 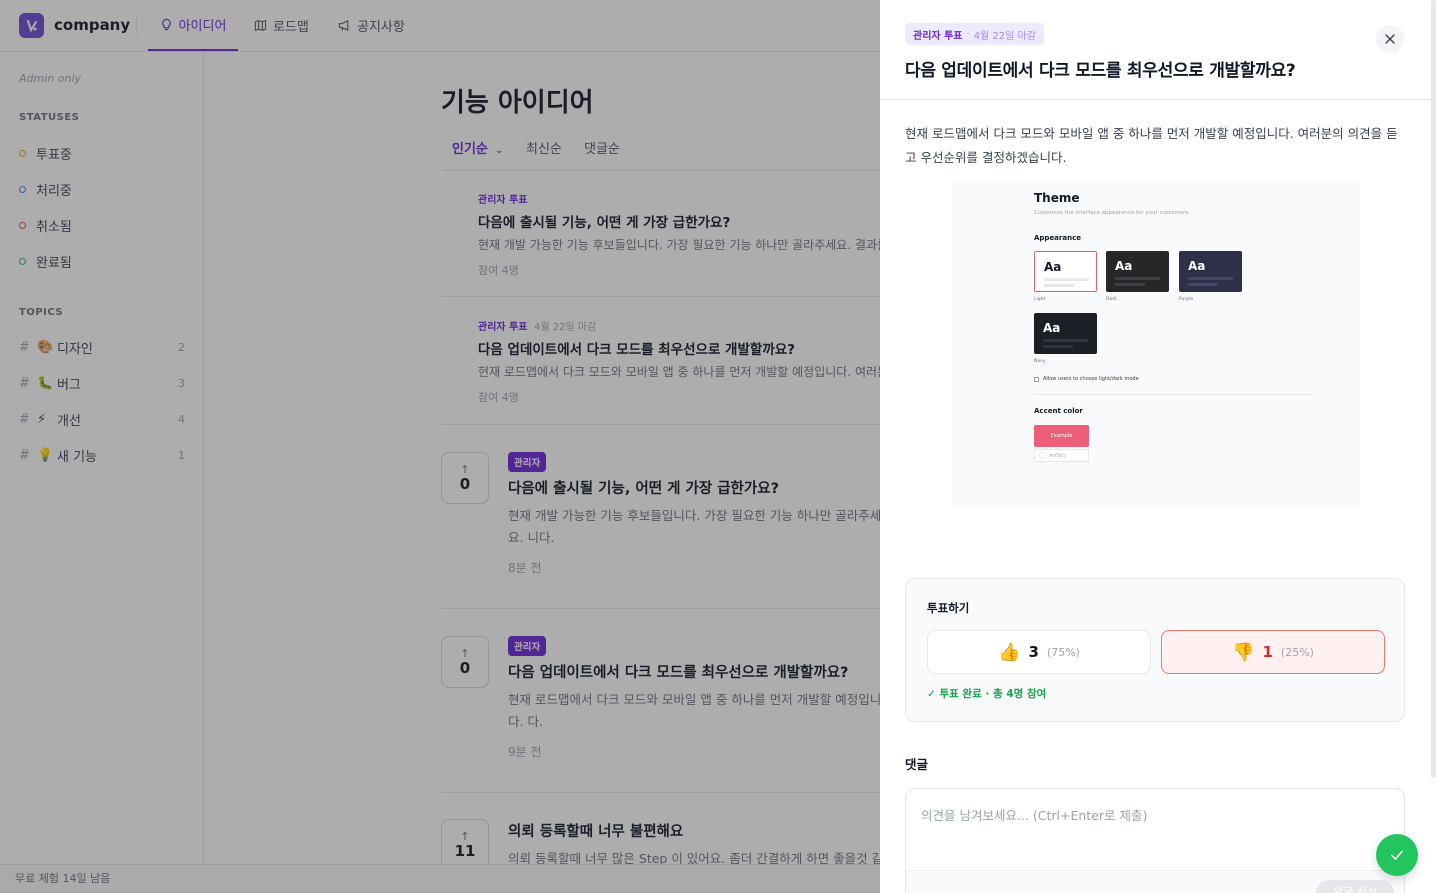 What do you see at coordinates (1057, 238) in the screenshot?
I see `image-appearance-heading: Appearance` at bounding box center [1057, 238].